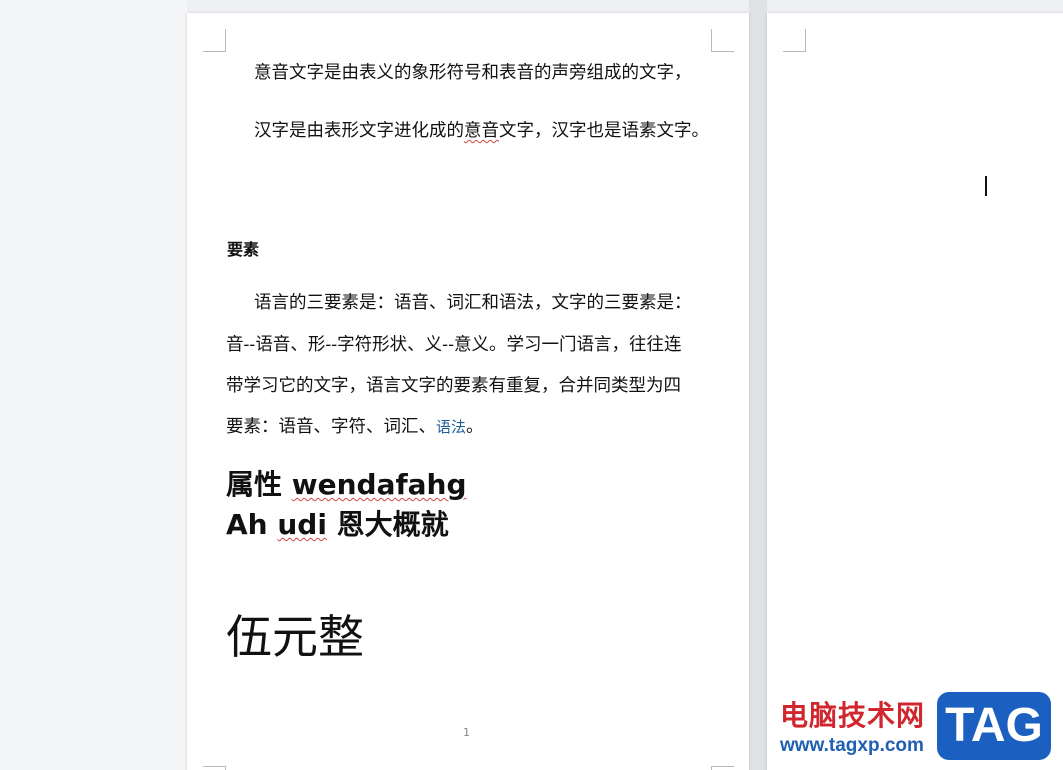 Image resolution: width=1063 pixels, height=770 pixels. I want to click on styled-word: 语法, so click(451, 427).